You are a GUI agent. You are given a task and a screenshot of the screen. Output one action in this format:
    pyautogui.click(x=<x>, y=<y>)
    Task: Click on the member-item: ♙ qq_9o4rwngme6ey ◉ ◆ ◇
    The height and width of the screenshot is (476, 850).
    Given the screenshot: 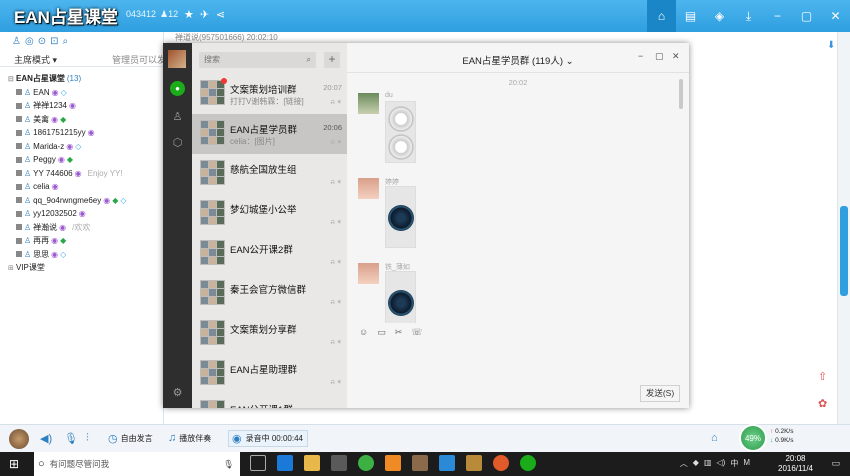 What is the action you would take?
    pyautogui.click(x=87, y=201)
    